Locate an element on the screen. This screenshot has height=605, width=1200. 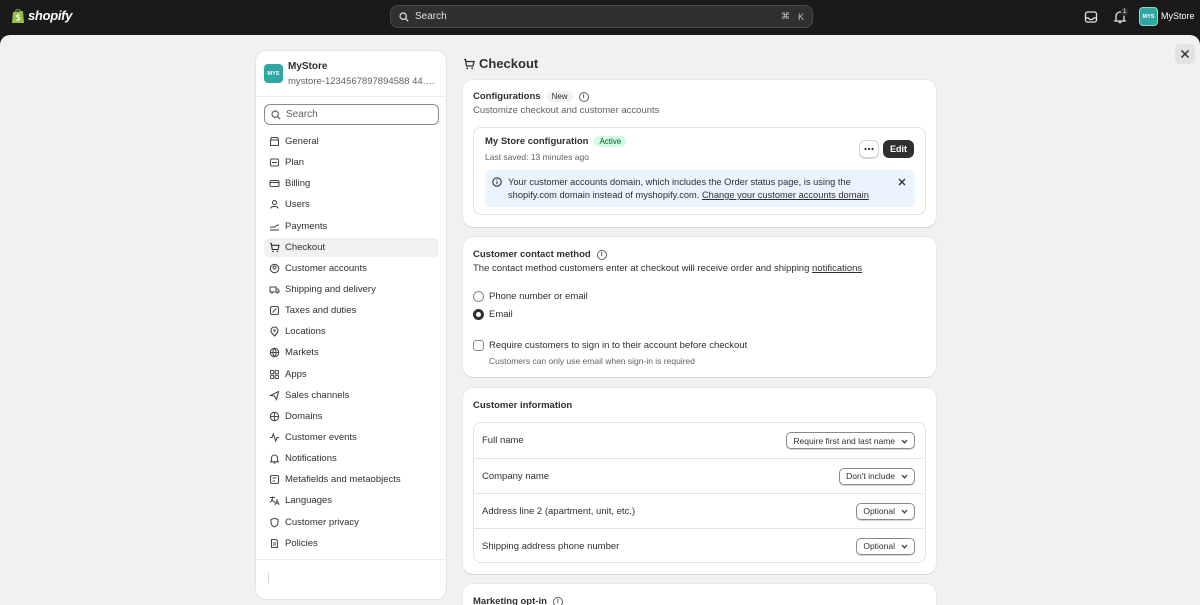
sidebar-item-shipping-and-delivery: Shipping and delivery is located at coordinates (351, 289).